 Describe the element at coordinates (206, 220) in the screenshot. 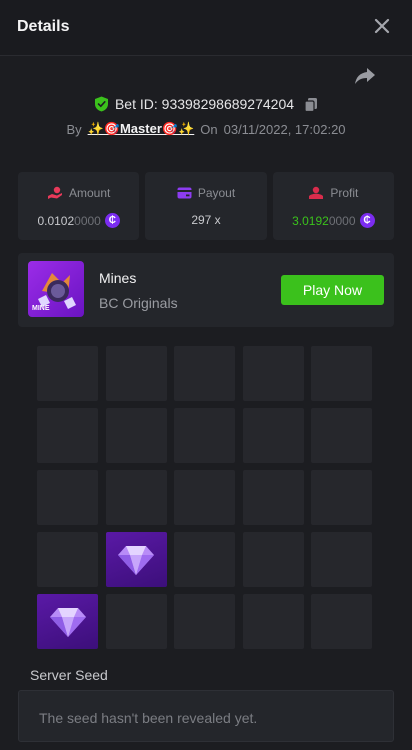

I see `payout-value: 297 x` at that location.